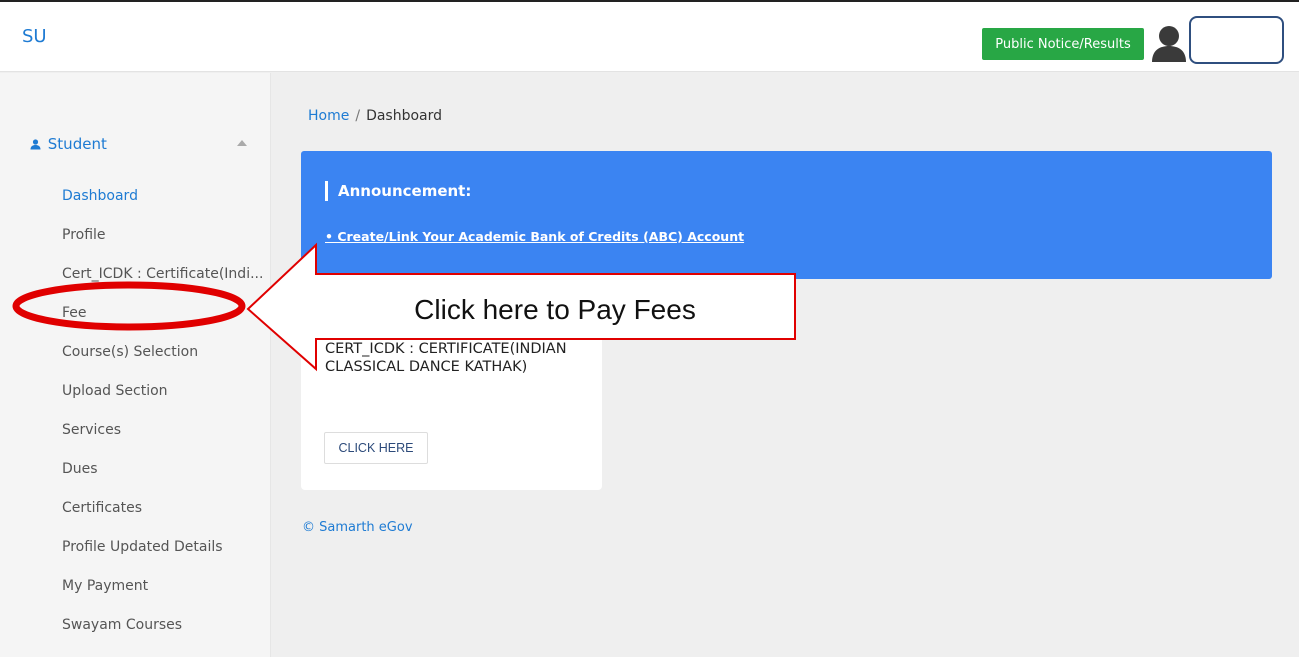 The image size is (1299, 657). I want to click on avatar, so click(1169, 44).